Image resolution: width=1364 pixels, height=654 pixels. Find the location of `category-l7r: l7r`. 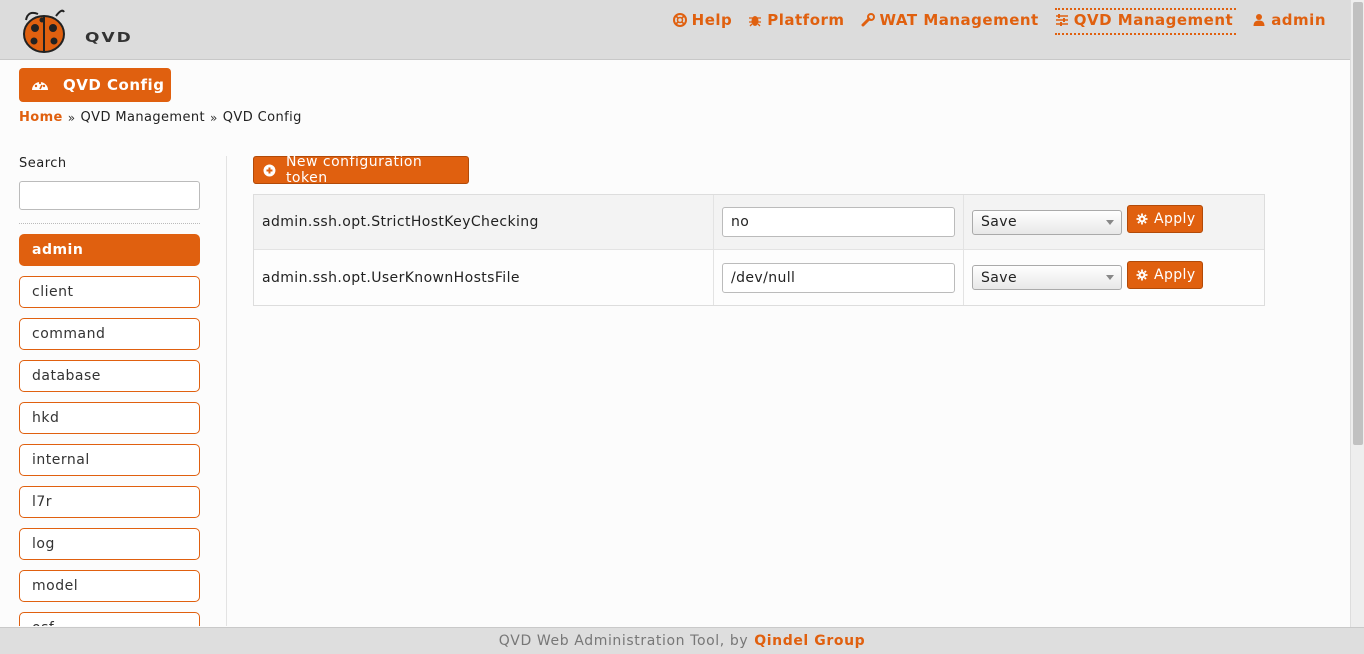

category-l7r: l7r is located at coordinates (109, 502).